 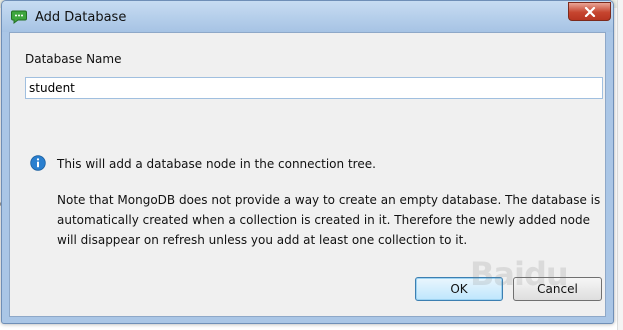 I want to click on ok-button: OK, so click(x=459, y=289).